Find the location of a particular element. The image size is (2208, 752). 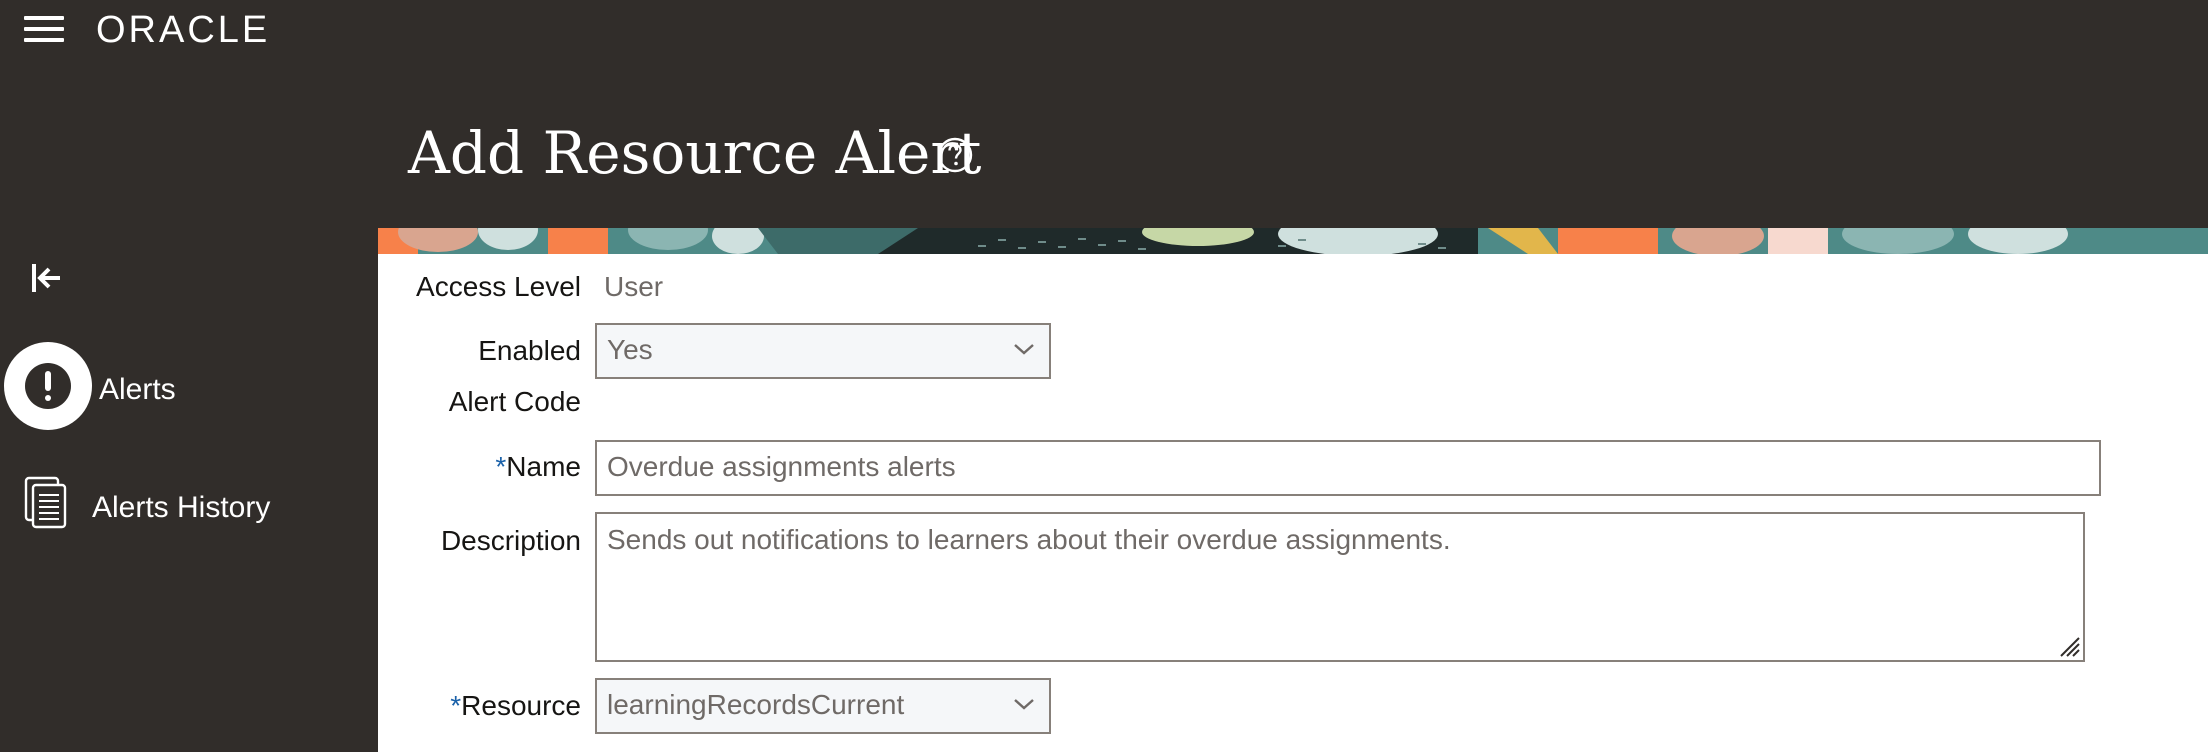

decorative-banner is located at coordinates (1293, 241).